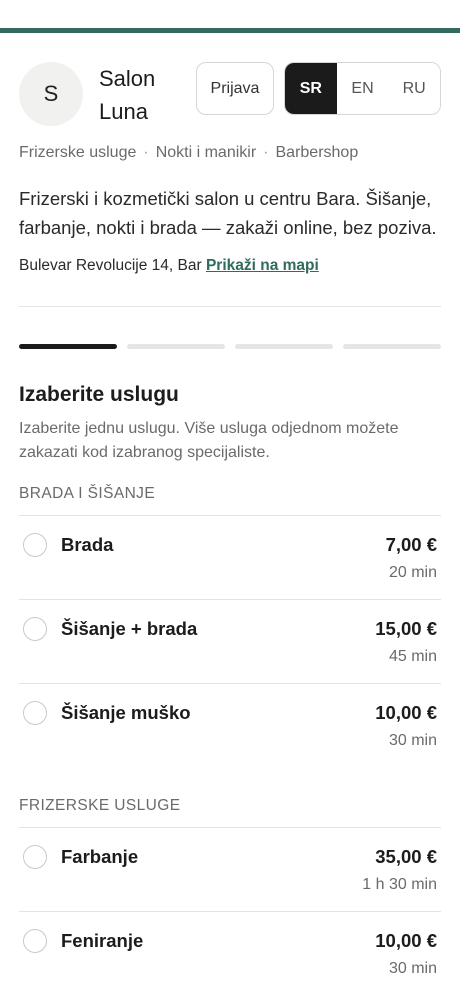 This screenshot has height=995, width=460. What do you see at coordinates (126, 712) in the screenshot?
I see `service-name: Šišanje muško` at bounding box center [126, 712].